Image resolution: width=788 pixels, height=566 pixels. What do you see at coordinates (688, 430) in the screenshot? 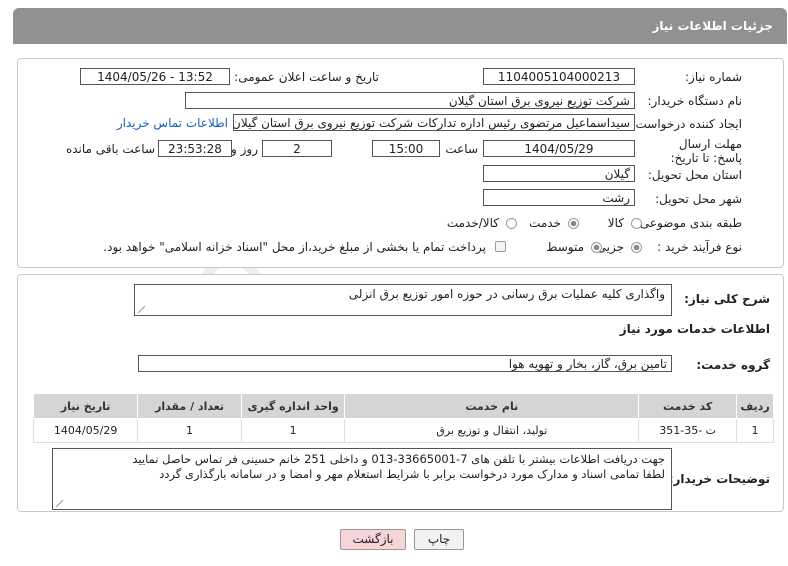
I see `cell-code: ت -35-351` at bounding box center [688, 430].